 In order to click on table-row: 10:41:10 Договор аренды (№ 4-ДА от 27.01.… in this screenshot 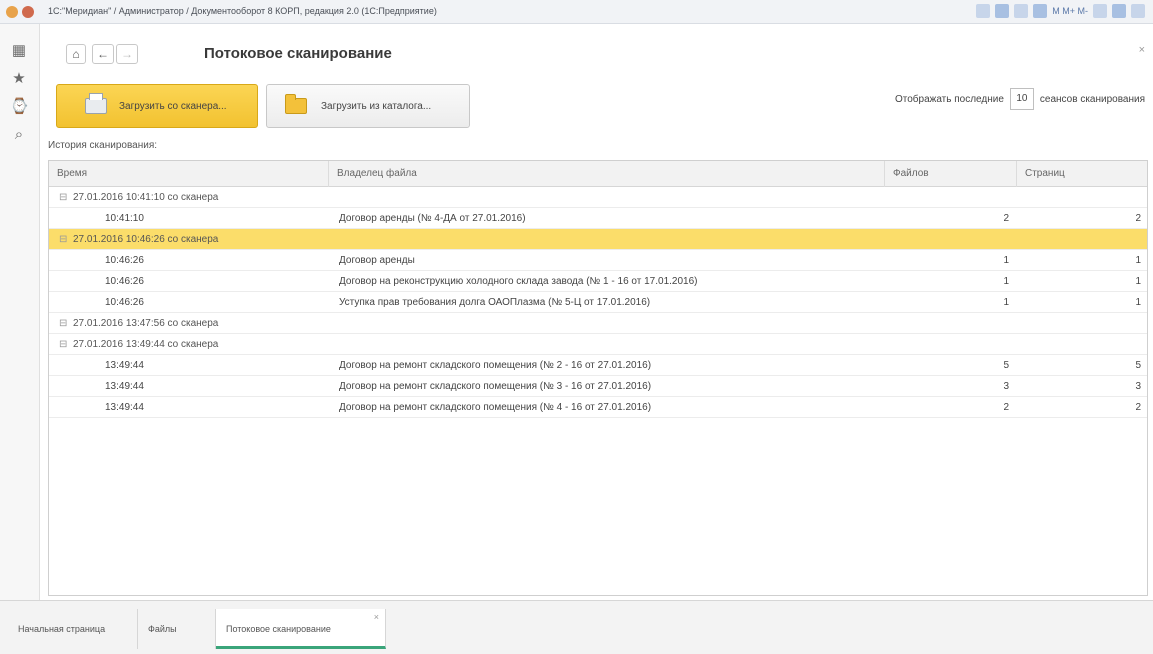, I will do `click(598, 218)`.